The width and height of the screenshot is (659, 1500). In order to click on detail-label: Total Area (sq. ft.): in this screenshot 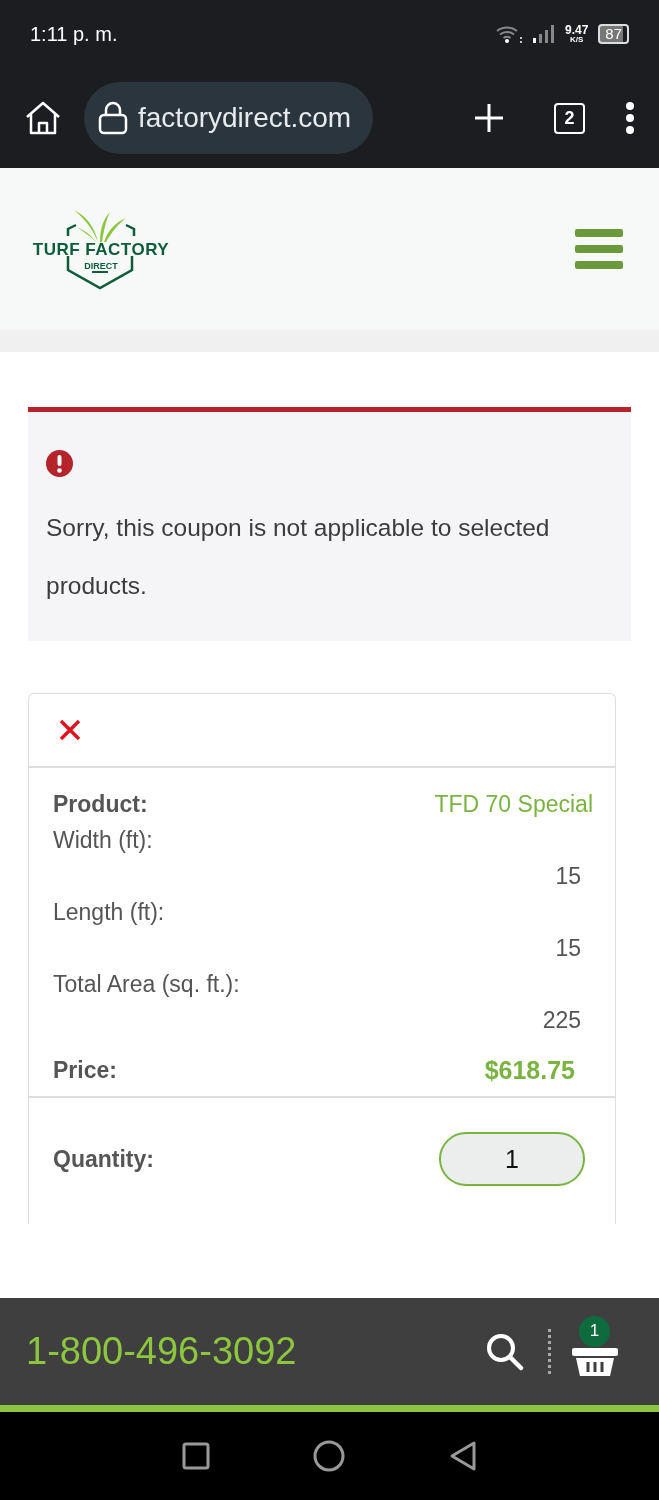, I will do `click(146, 984)`.